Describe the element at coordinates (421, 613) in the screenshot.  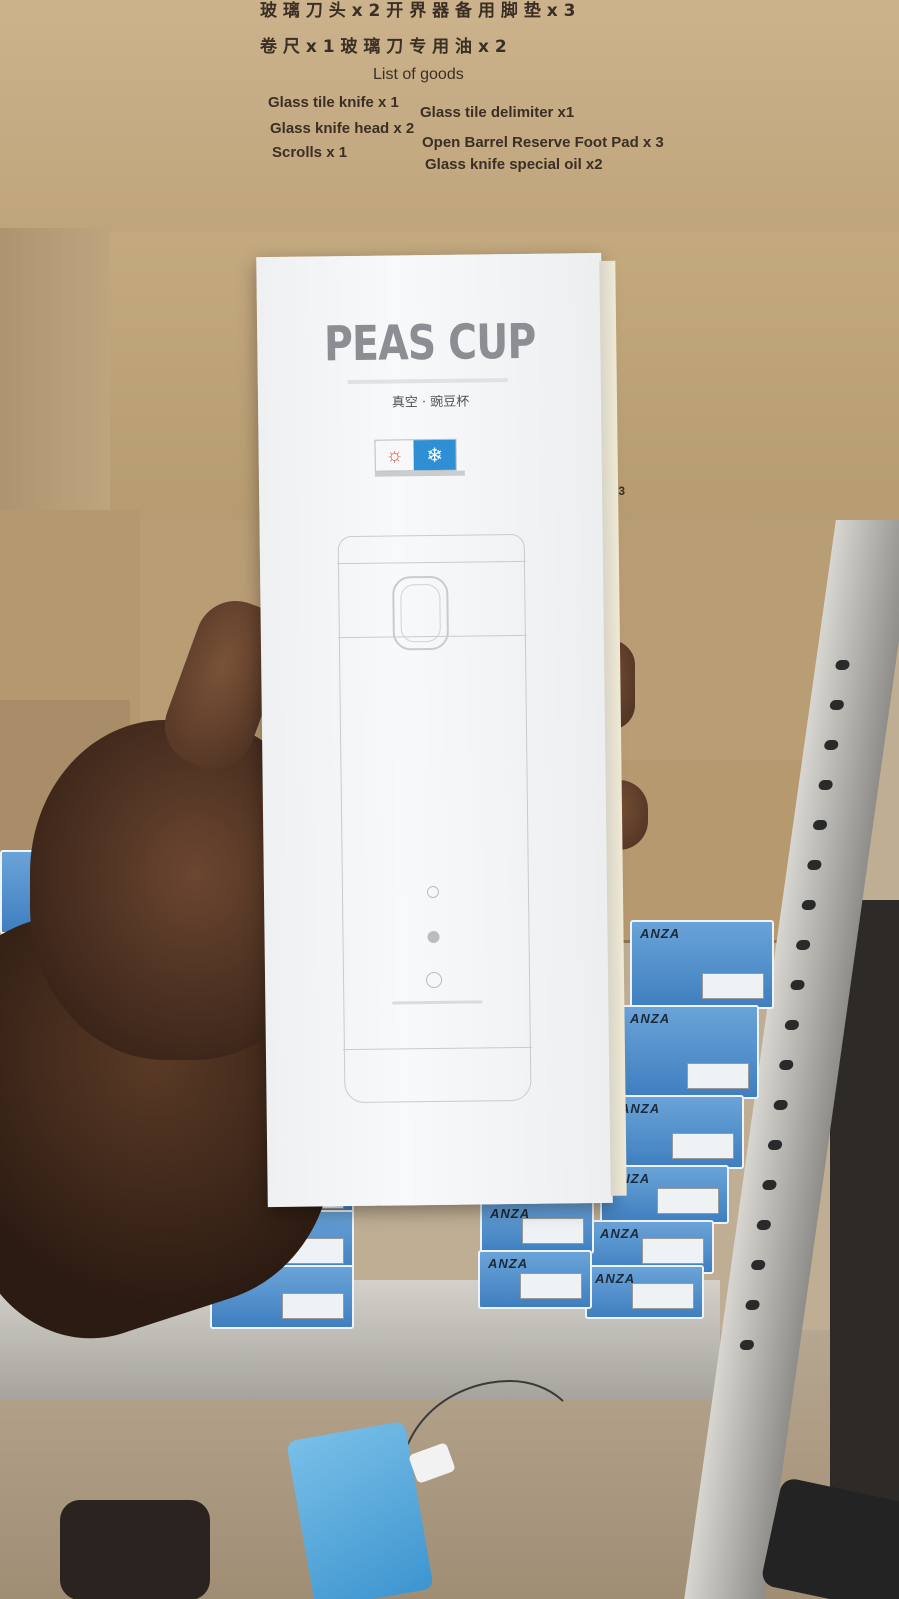
I see `bottle-button` at that location.